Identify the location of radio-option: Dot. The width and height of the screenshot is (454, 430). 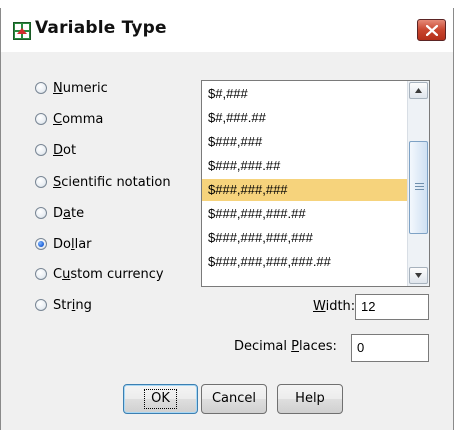
(55, 150).